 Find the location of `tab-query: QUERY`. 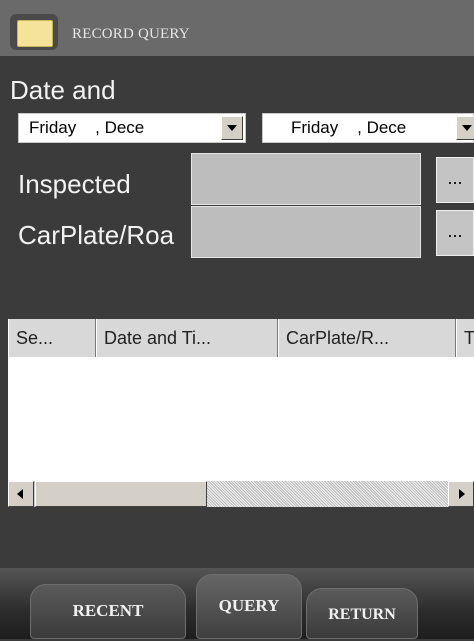

tab-query: QUERY is located at coordinates (249, 606).